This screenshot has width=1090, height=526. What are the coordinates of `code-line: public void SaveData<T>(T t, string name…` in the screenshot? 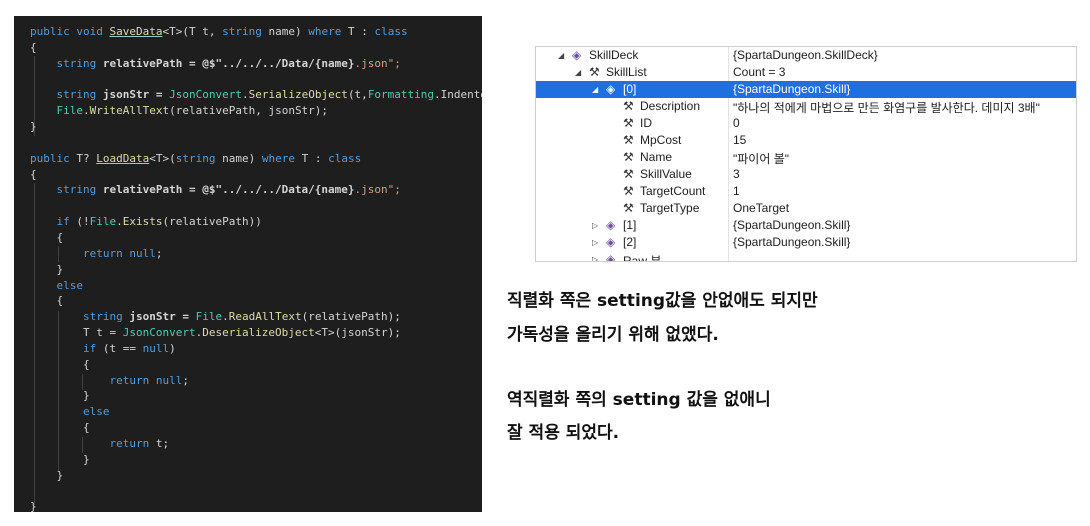 It's located at (256, 32).